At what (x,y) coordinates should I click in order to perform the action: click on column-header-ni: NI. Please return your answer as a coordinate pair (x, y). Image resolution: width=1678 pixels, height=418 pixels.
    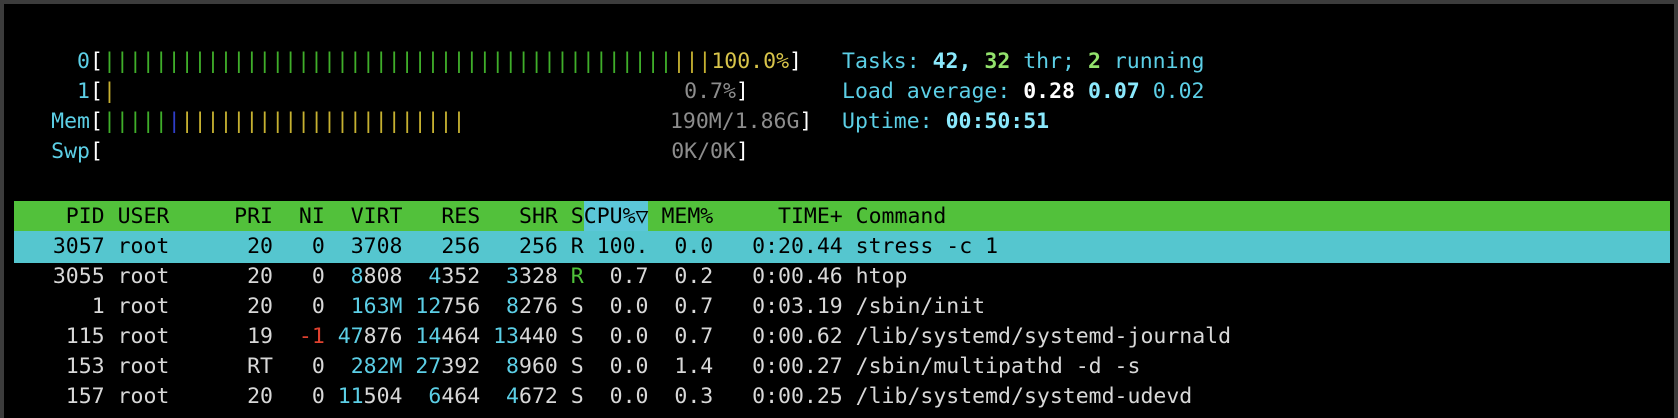
    Looking at the image, I should click on (299, 217).